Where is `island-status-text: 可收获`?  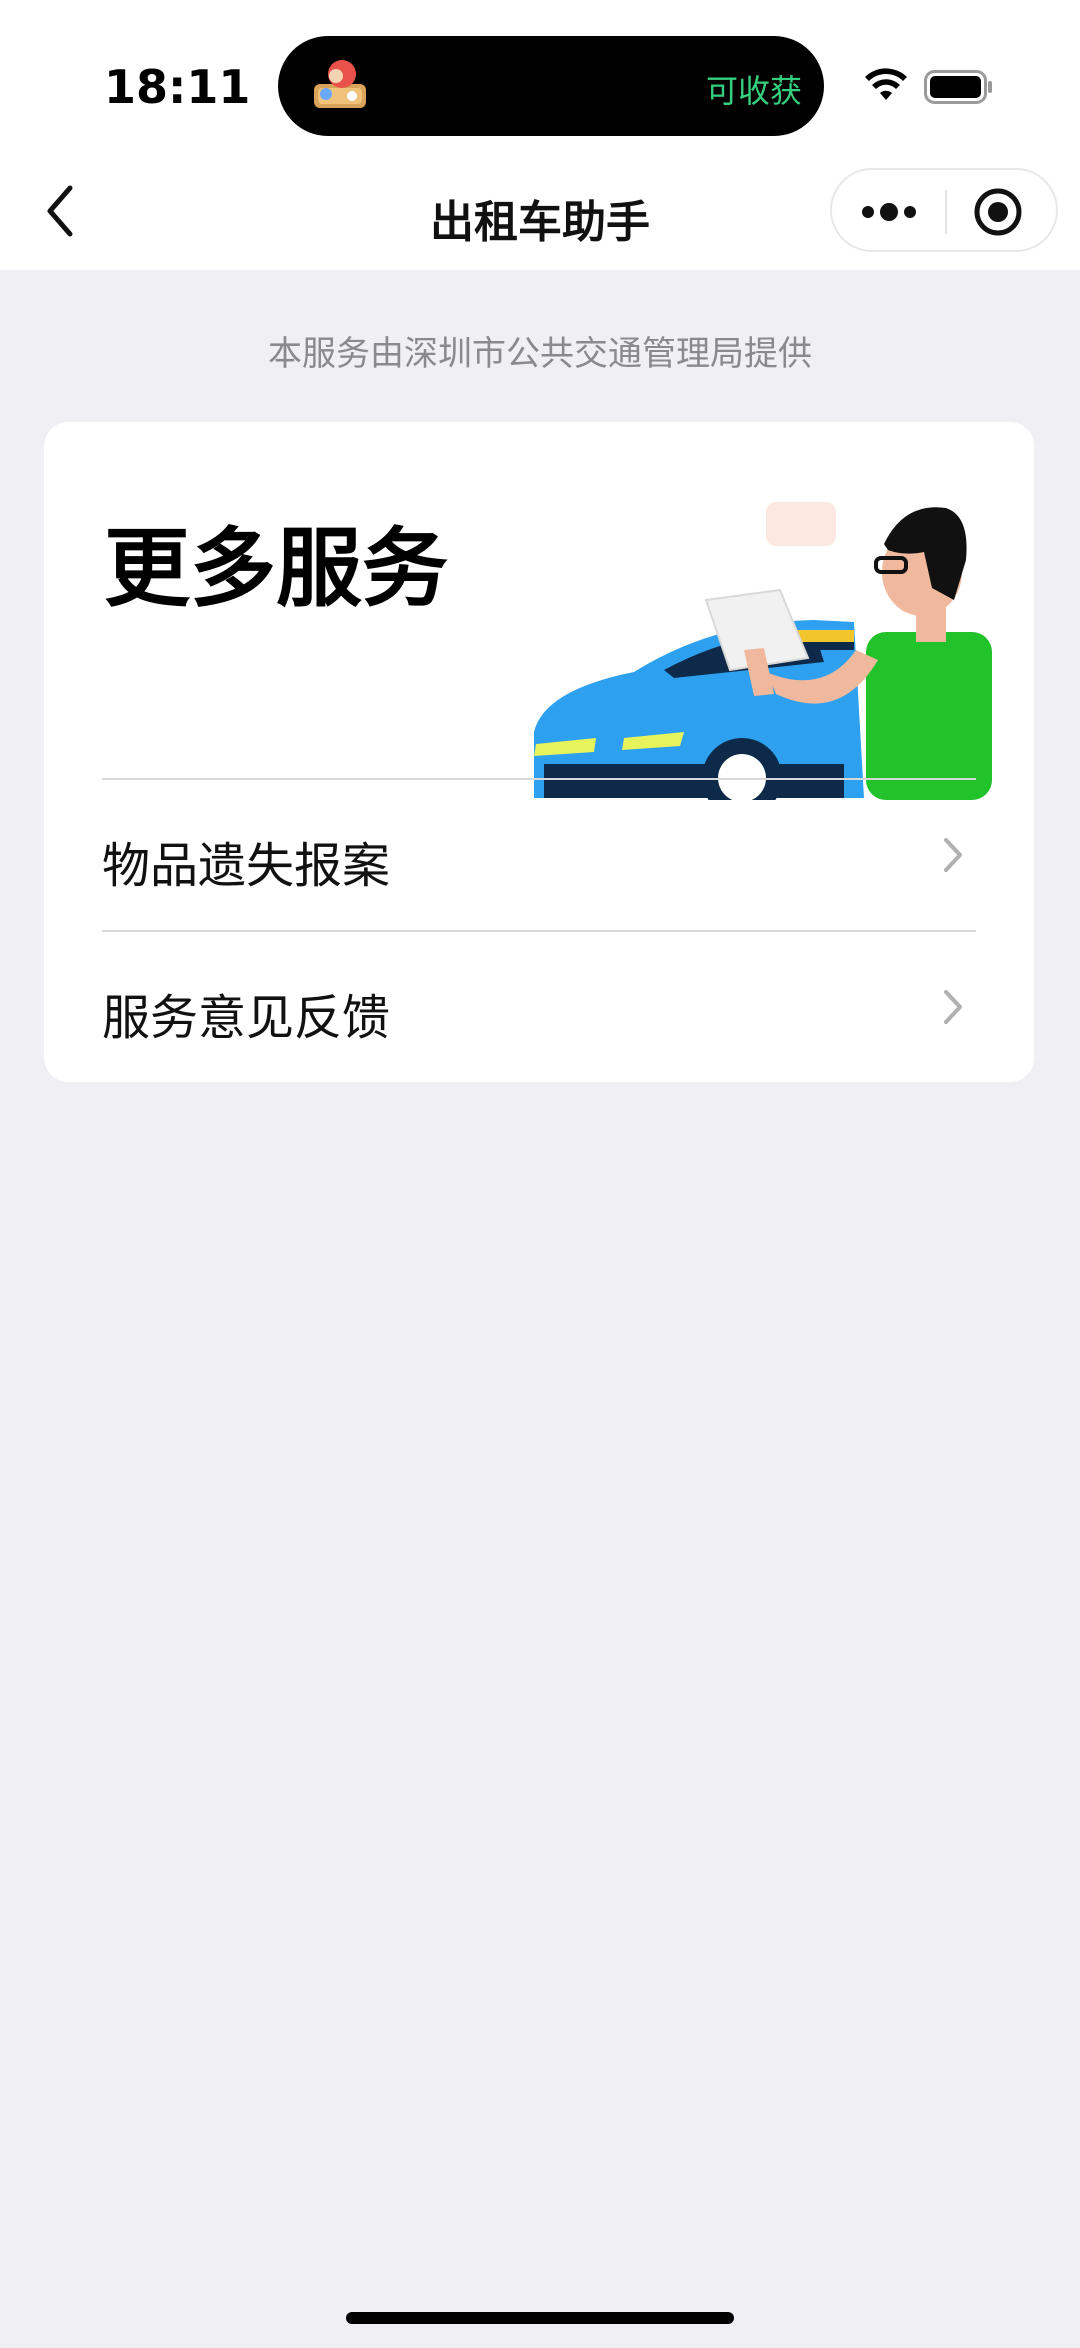 island-status-text: 可收获 is located at coordinates (753, 91).